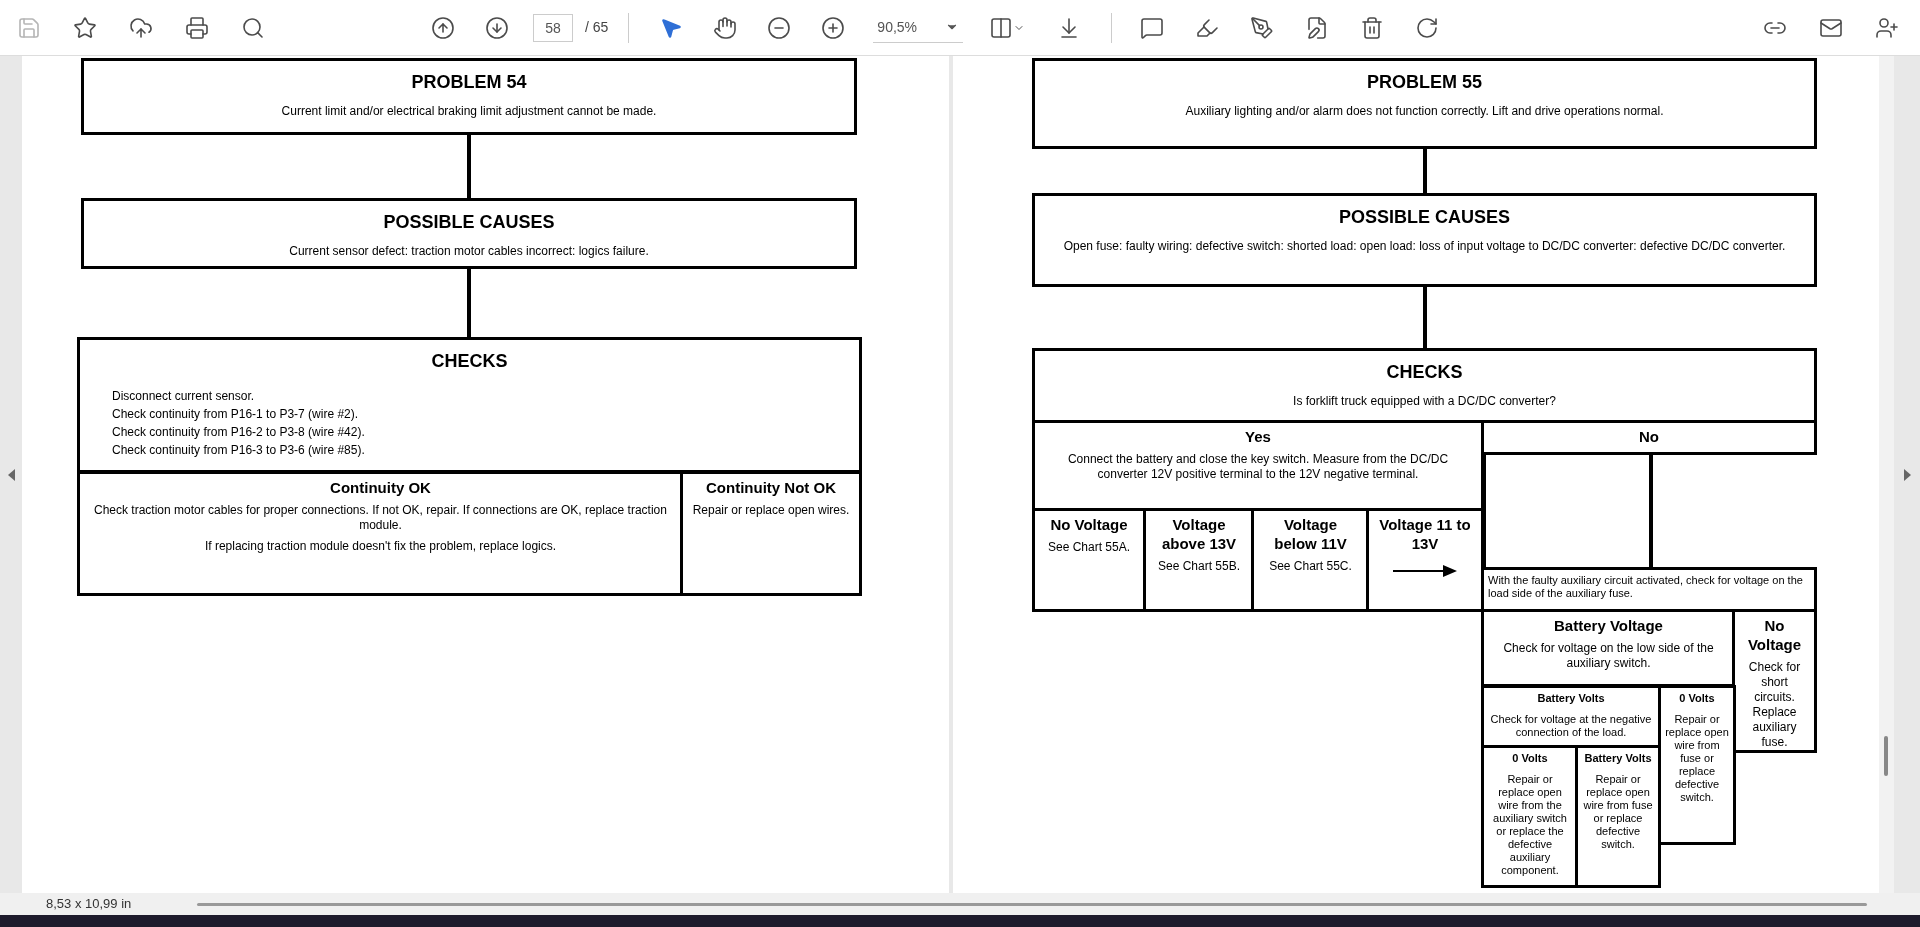 This screenshot has width=1920, height=927. Describe the element at coordinates (1530, 824) in the screenshot. I see `box-text: Repair or replace open wire from the auxiliary switch or replace the defective auxiliary component.` at that location.